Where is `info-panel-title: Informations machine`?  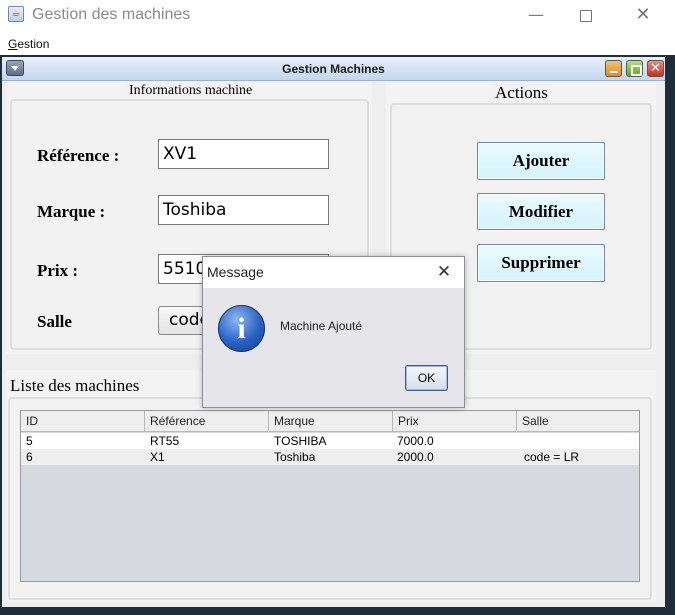
info-panel-title: Informations machine is located at coordinates (191, 91).